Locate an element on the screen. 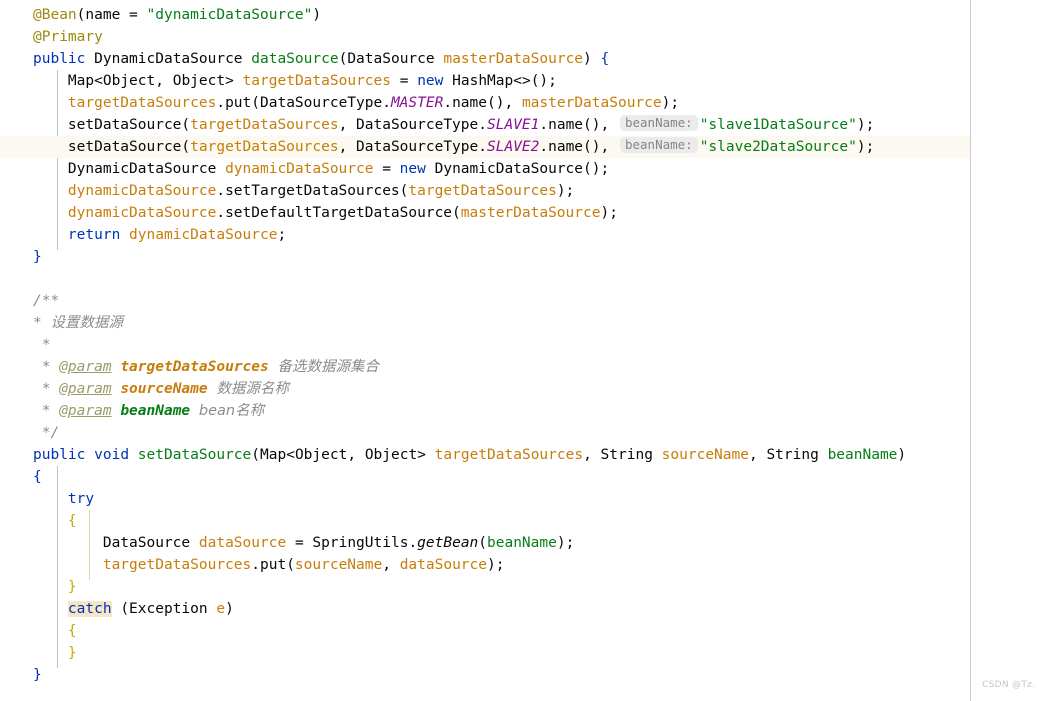 Image resolution: width=1043 pixels, height=701 pixels. type-datasource: DataSource is located at coordinates (146, 543).